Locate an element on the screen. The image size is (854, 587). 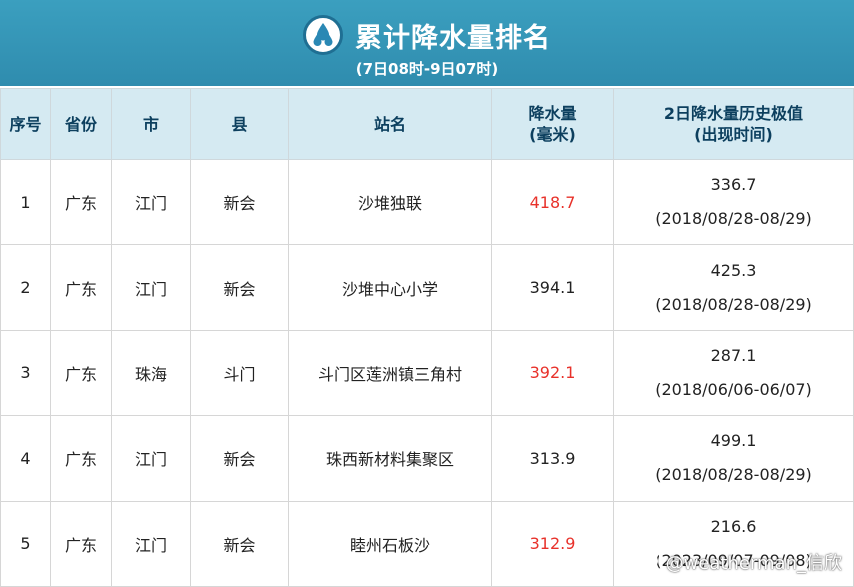
station-cell: 睦州石板沙 is located at coordinates (390, 543).